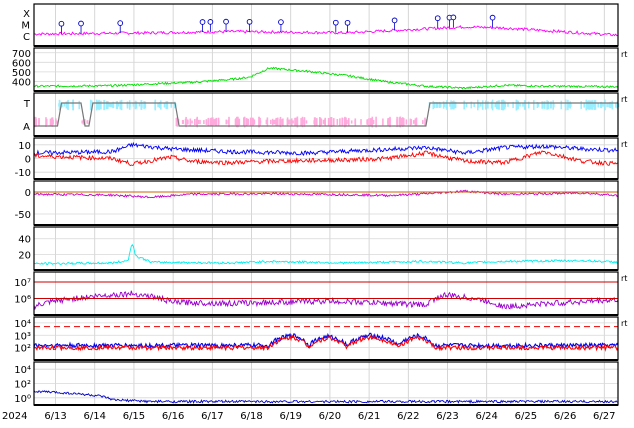  What do you see at coordinates (330, 158) in the screenshot?
I see `panel-imf-components: rt` at bounding box center [330, 158].